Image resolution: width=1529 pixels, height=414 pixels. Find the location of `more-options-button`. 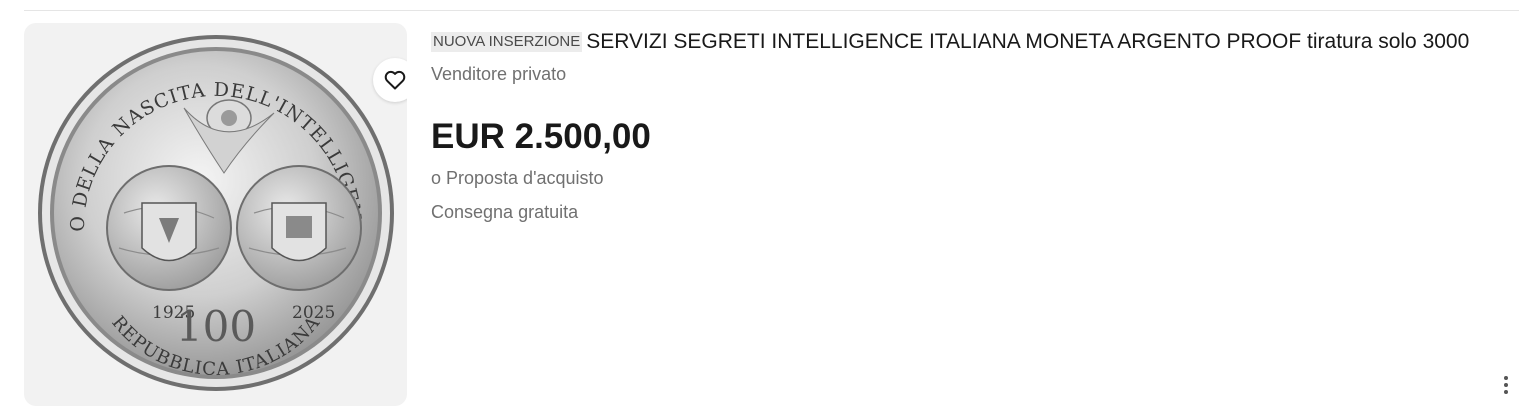

more-options-button is located at coordinates (1506, 385).